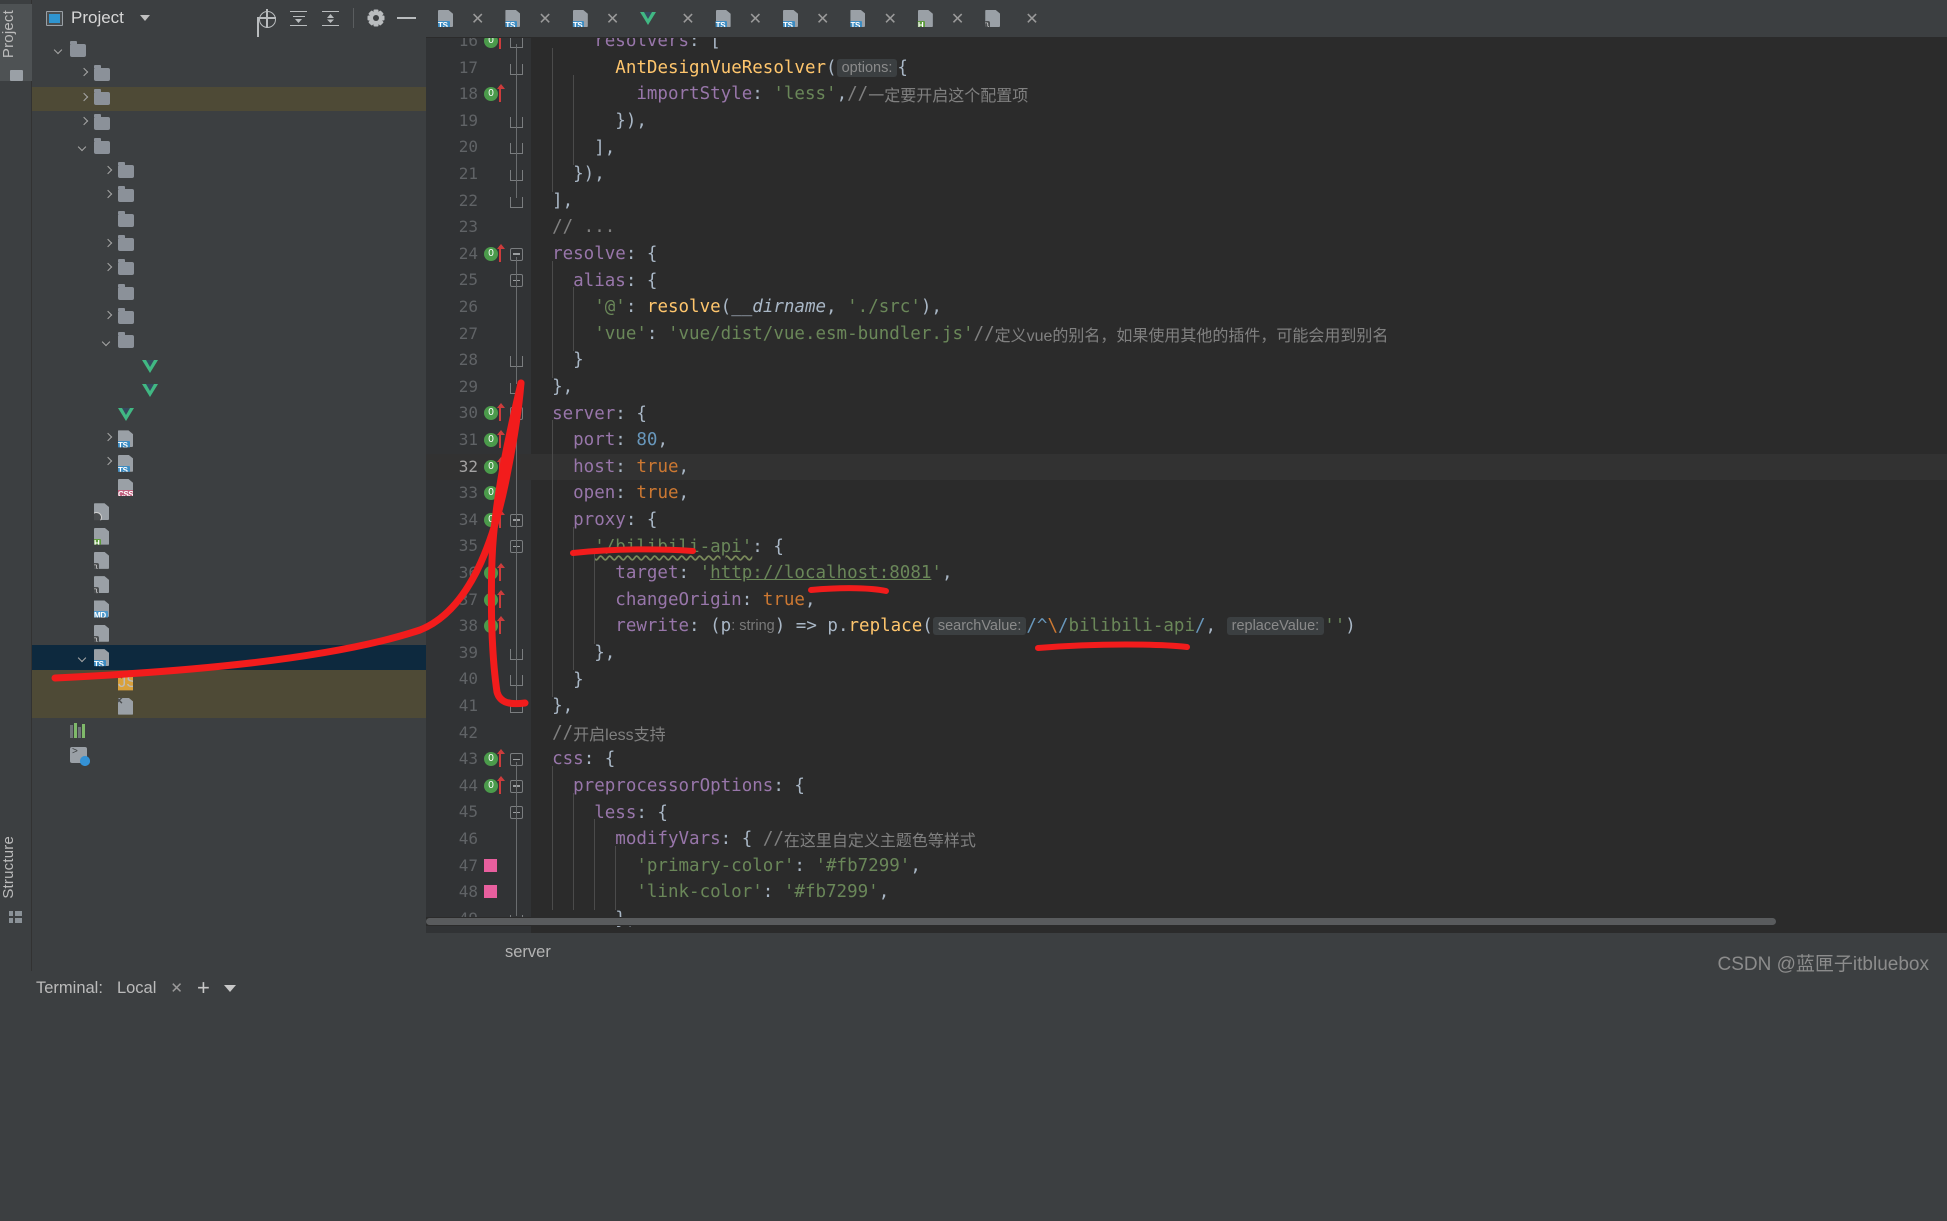  What do you see at coordinates (594, 18) in the screenshot?
I see `editor-tab-mock-ts: TS ✕` at bounding box center [594, 18].